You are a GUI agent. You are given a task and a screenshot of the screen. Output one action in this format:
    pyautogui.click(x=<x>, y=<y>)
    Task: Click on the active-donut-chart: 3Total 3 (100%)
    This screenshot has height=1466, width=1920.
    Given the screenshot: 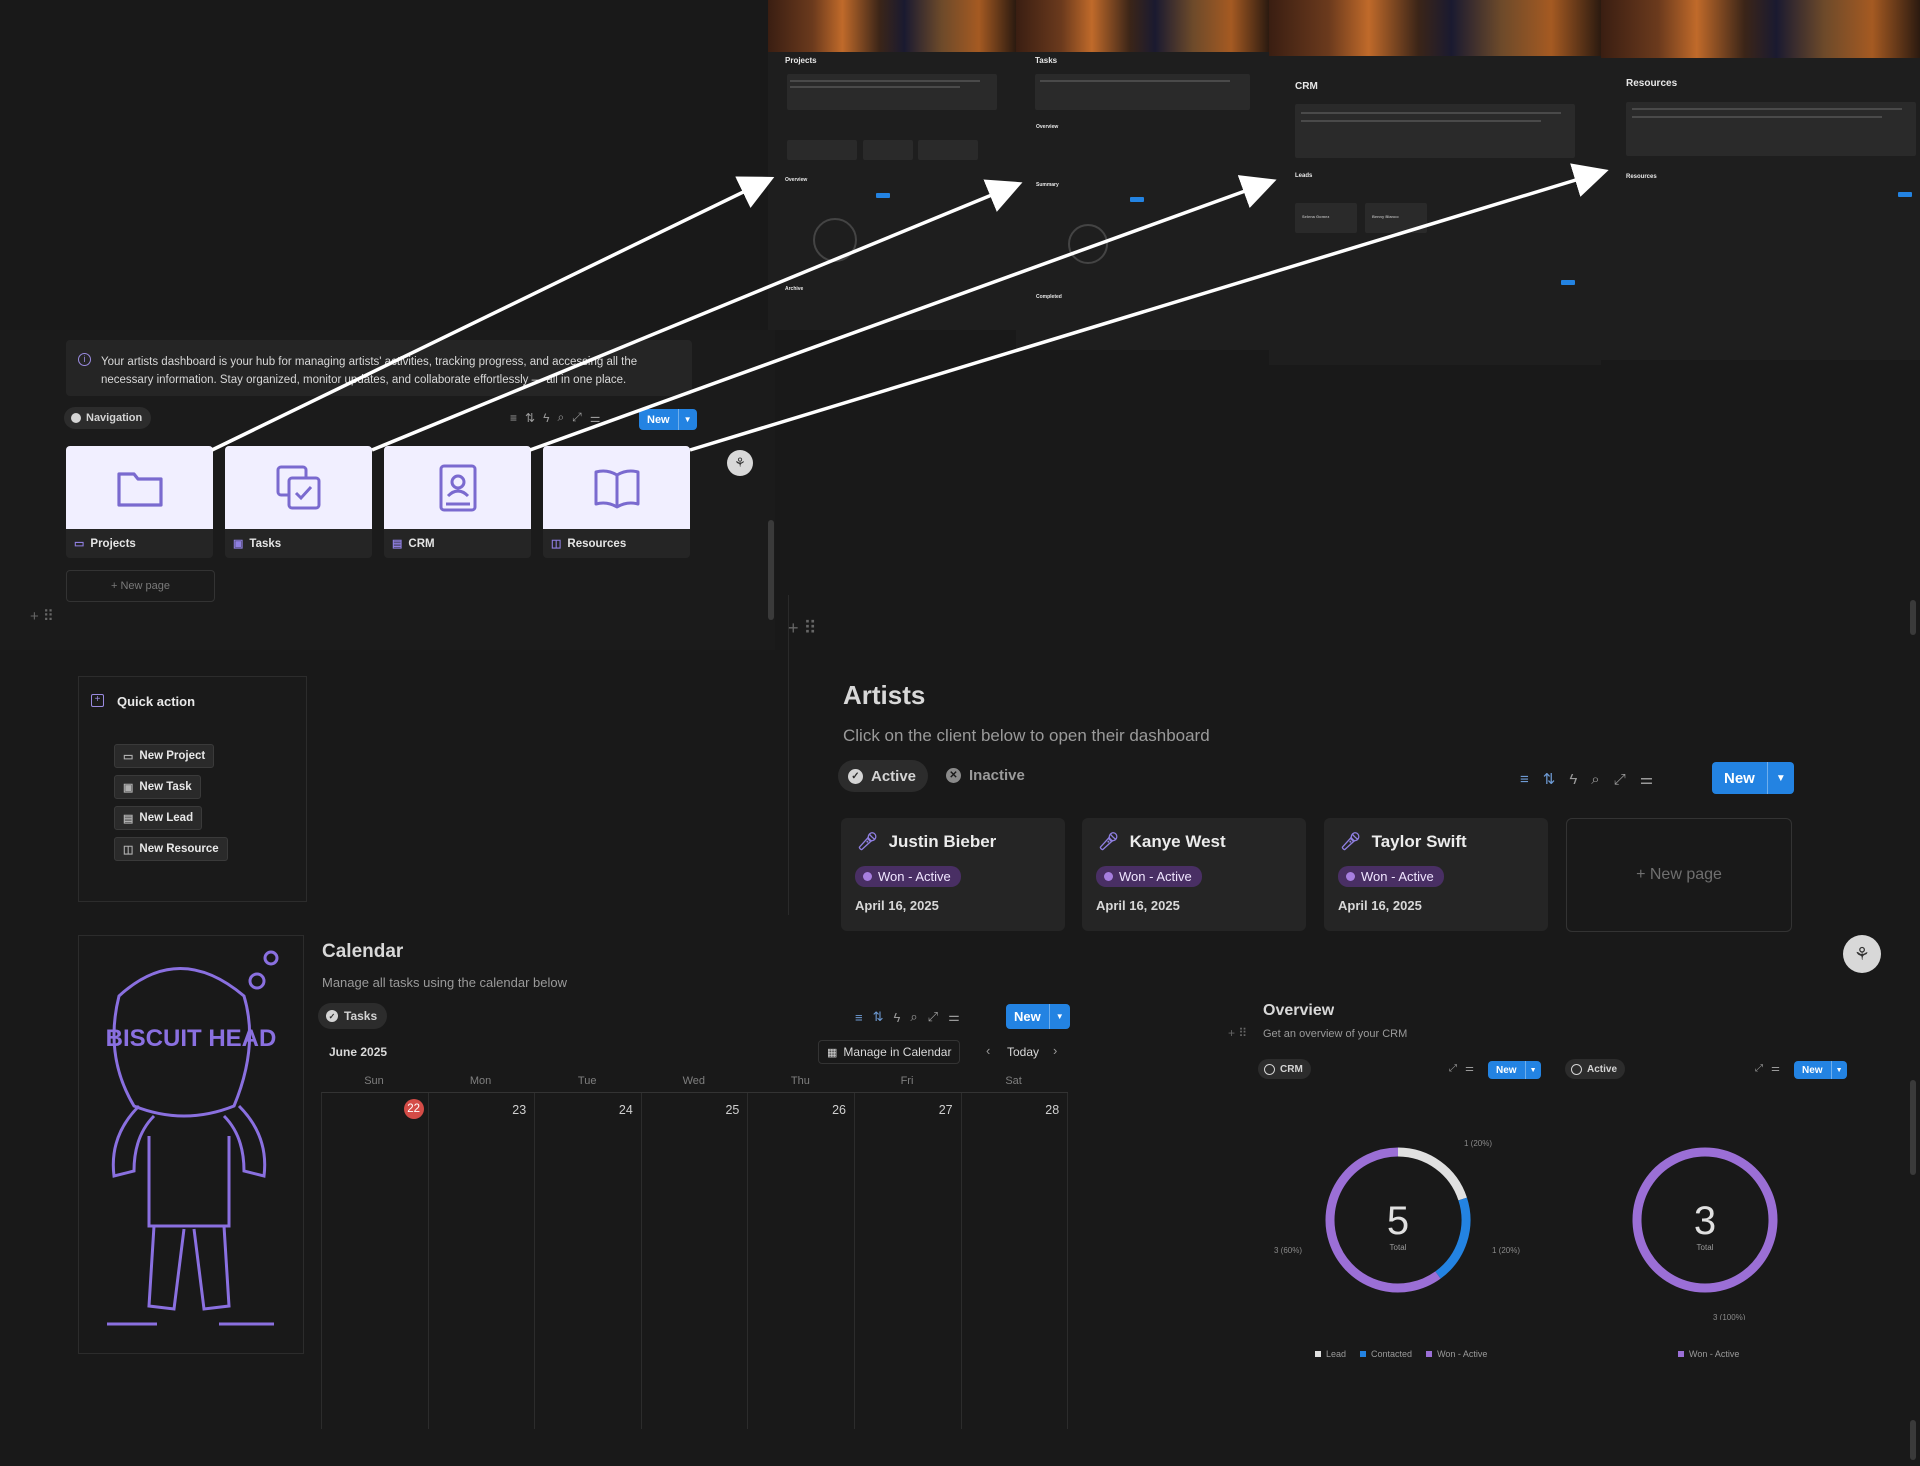 What is the action you would take?
    pyautogui.click(x=1705, y=1233)
    